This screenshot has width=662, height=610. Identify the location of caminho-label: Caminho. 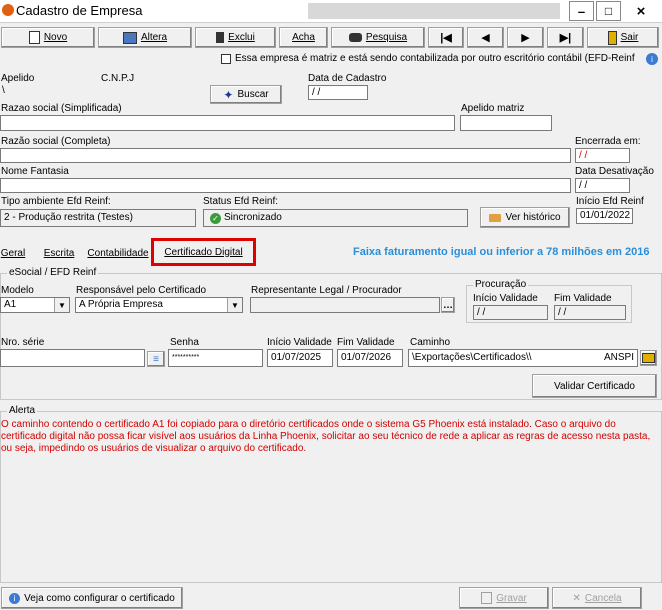
(430, 342).